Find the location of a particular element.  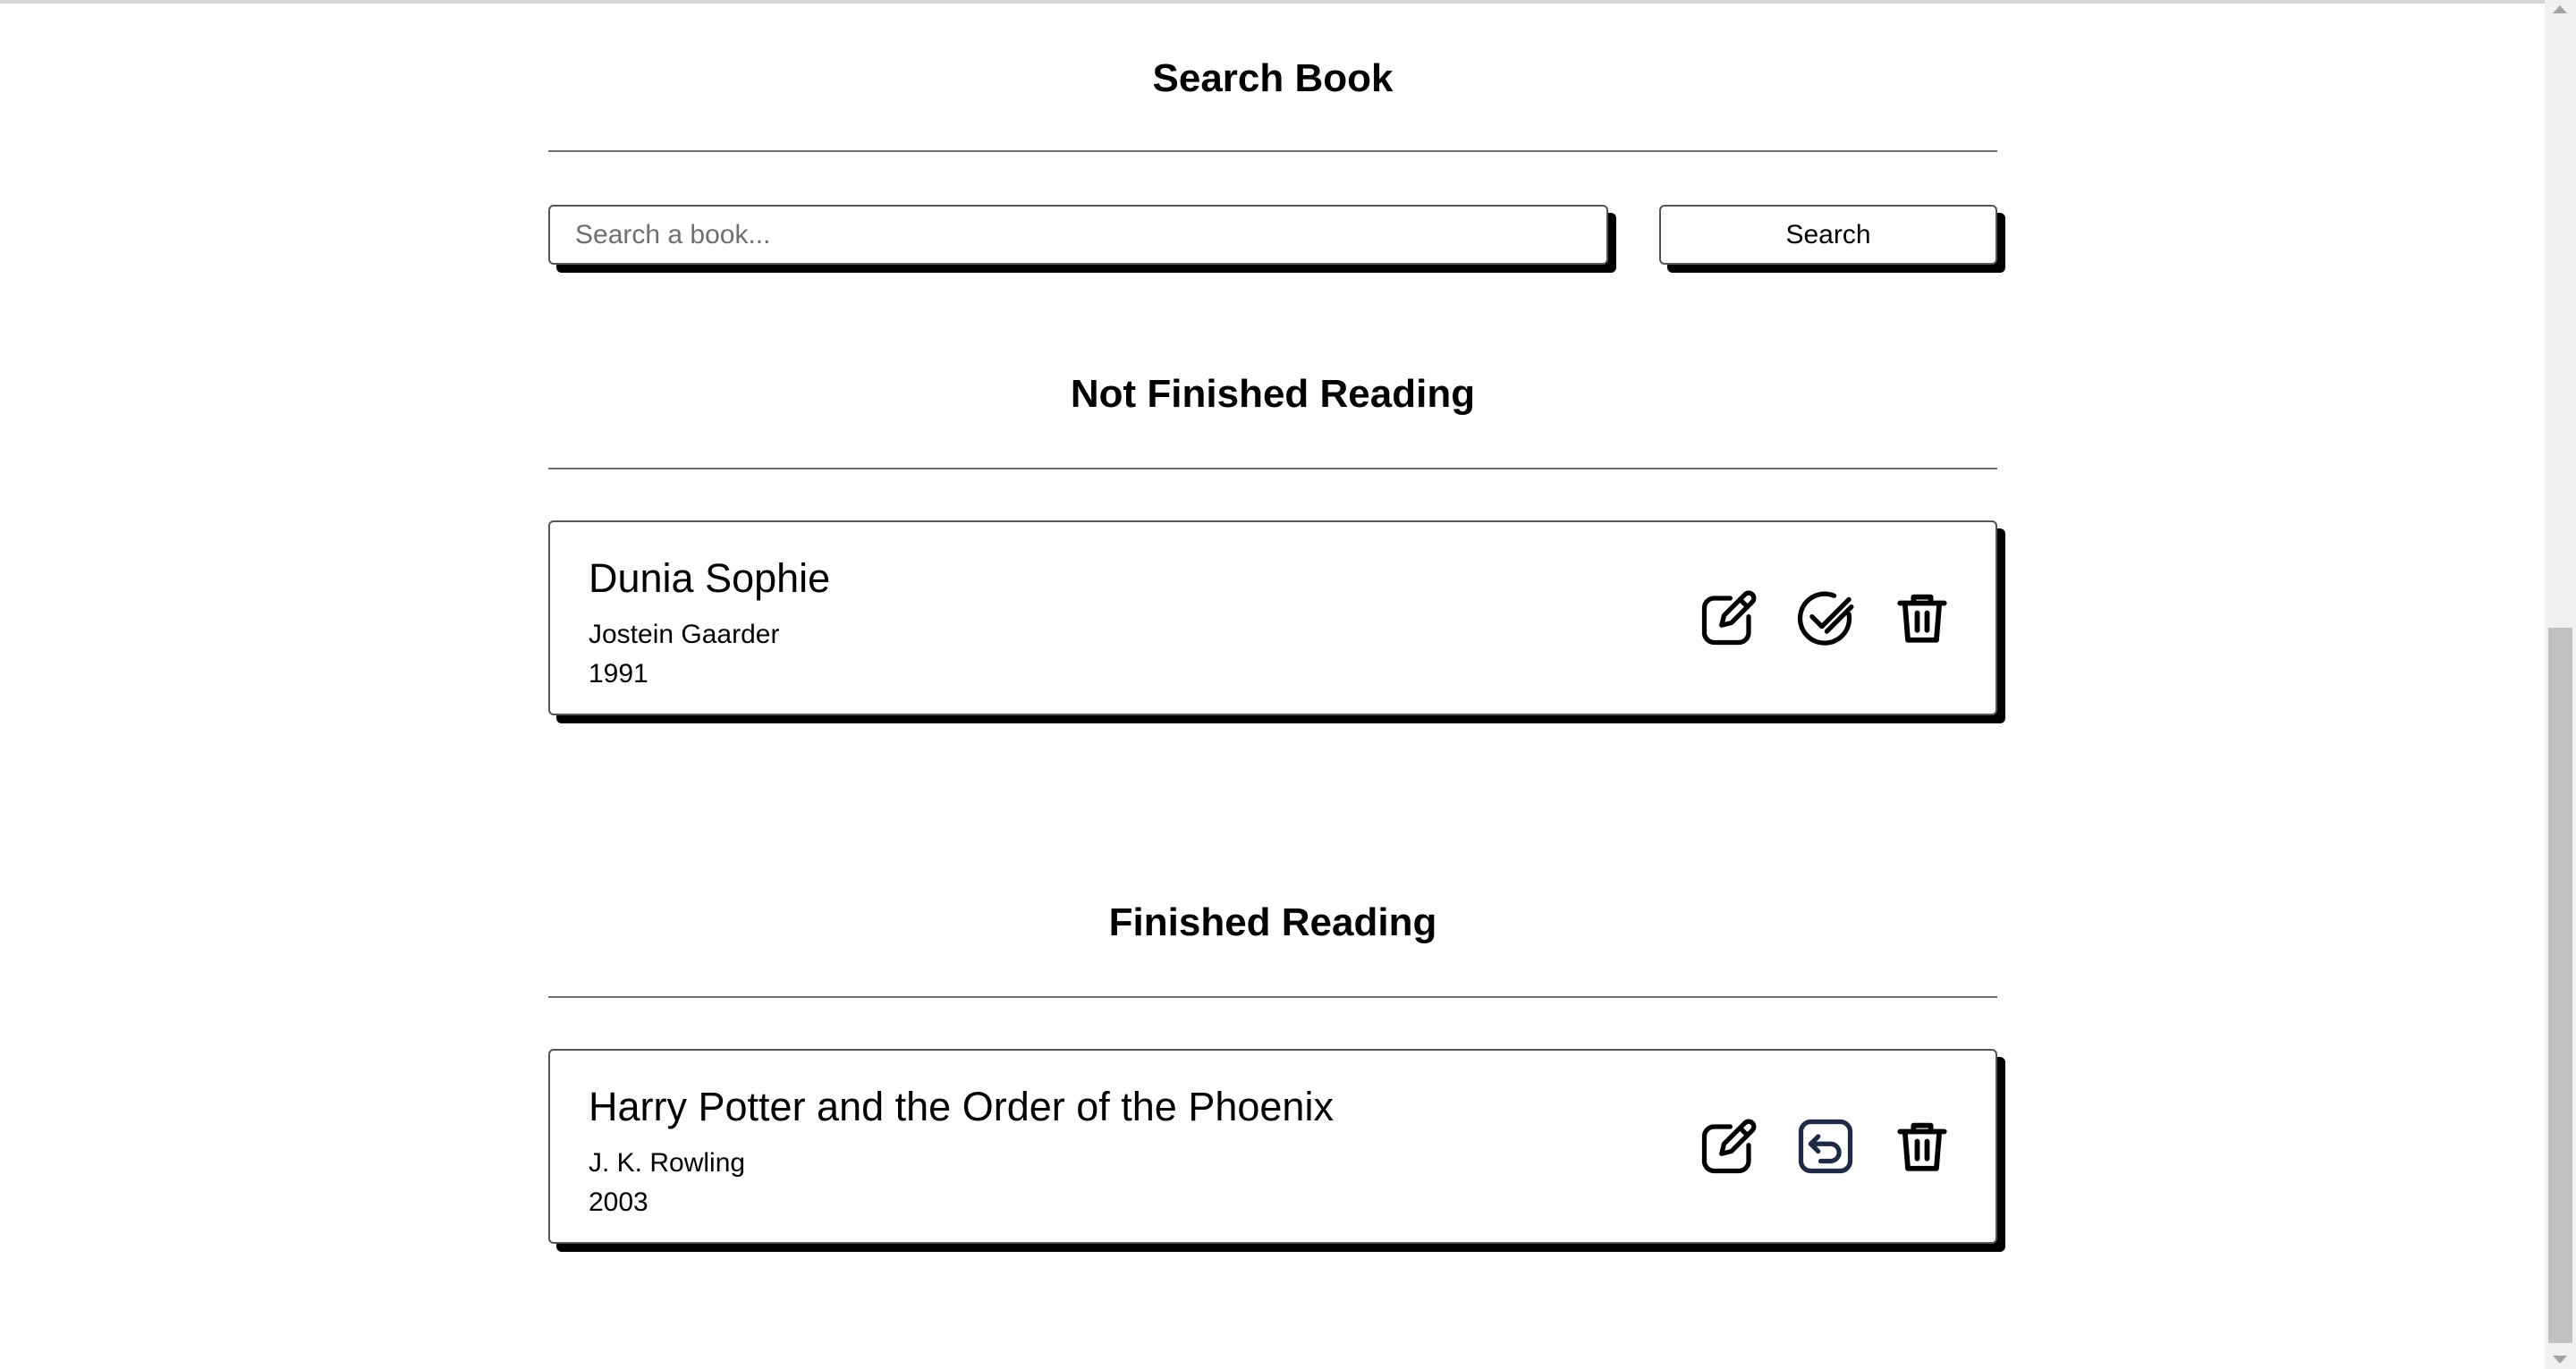

browser-top-border is located at coordinates (1272, 2).